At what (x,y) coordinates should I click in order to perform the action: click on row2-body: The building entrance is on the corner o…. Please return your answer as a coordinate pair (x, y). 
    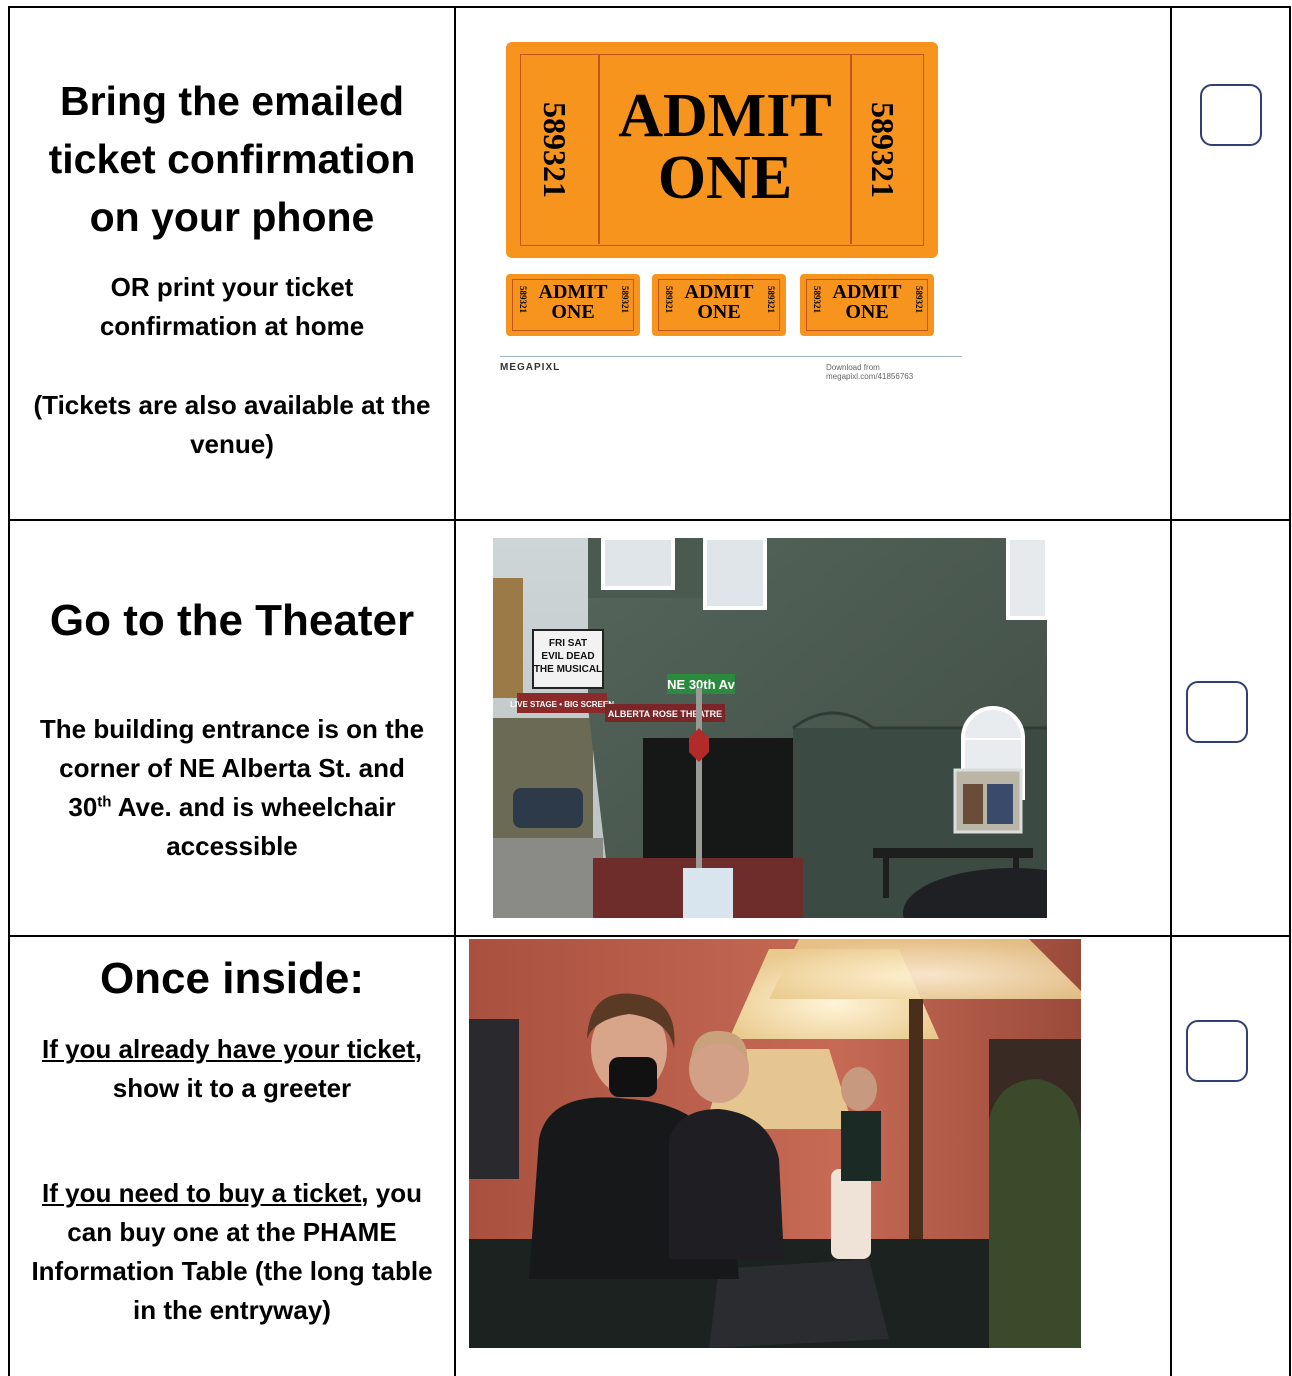
    Looking at the image, I should click on (232, 787).